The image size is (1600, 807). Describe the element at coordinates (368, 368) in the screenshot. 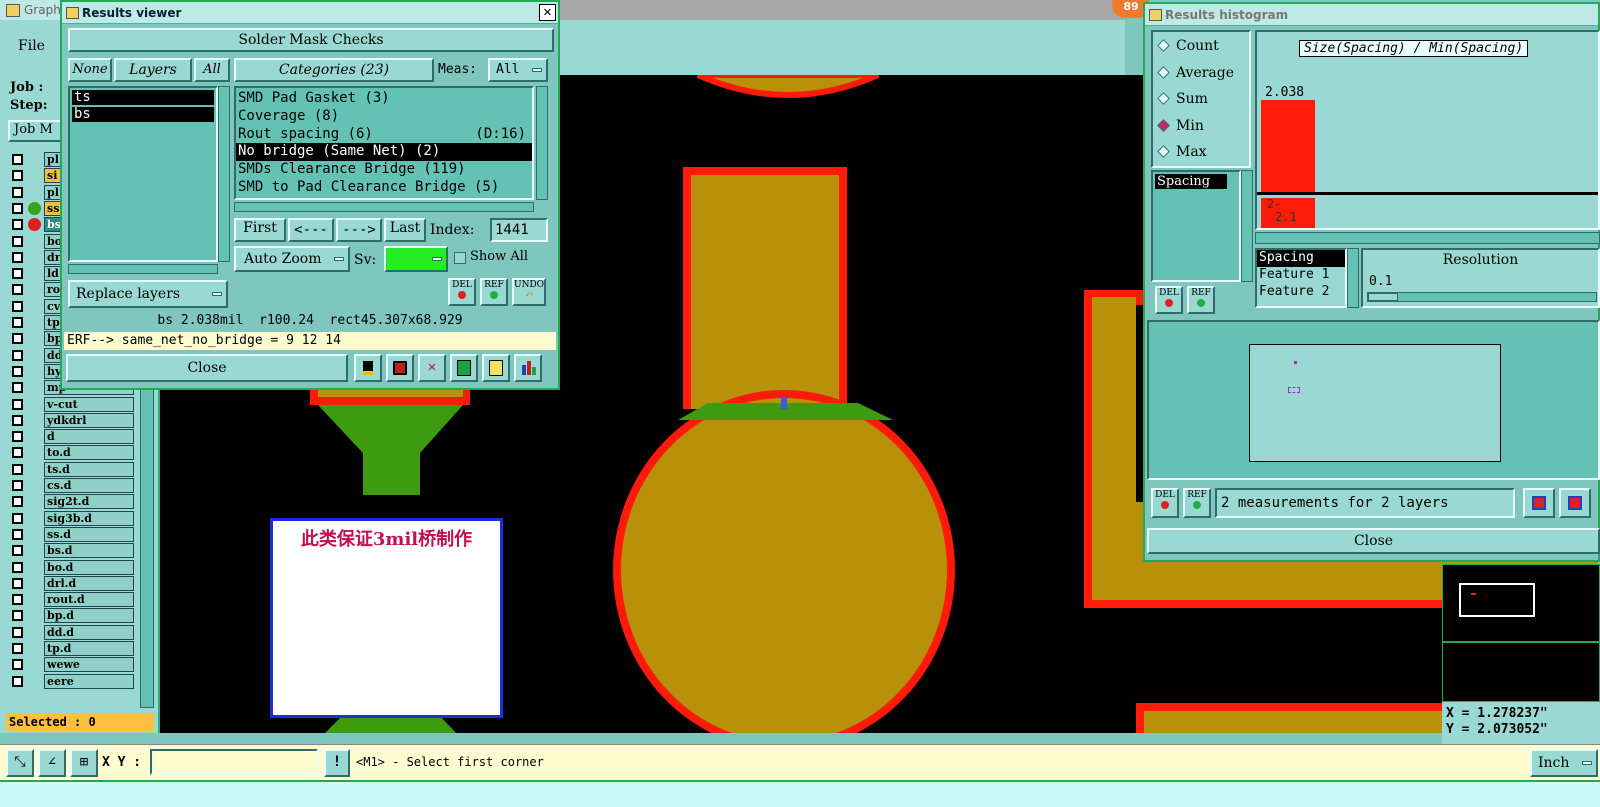

I see `histogram-tool-icon` at that location.